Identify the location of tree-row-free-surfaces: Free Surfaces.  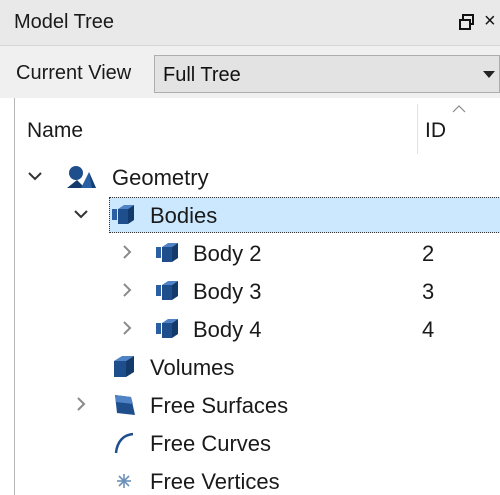
(257, 406).